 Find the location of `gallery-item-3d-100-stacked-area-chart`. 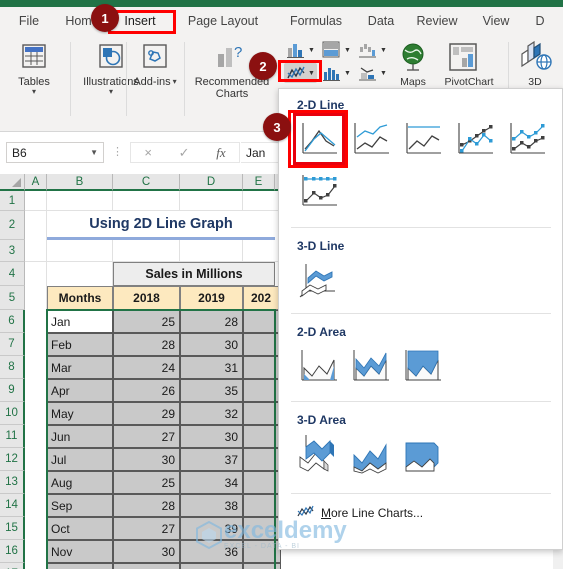

gallery-item-3d-100-stacked-area-chart is located at coordinates (423, 455).